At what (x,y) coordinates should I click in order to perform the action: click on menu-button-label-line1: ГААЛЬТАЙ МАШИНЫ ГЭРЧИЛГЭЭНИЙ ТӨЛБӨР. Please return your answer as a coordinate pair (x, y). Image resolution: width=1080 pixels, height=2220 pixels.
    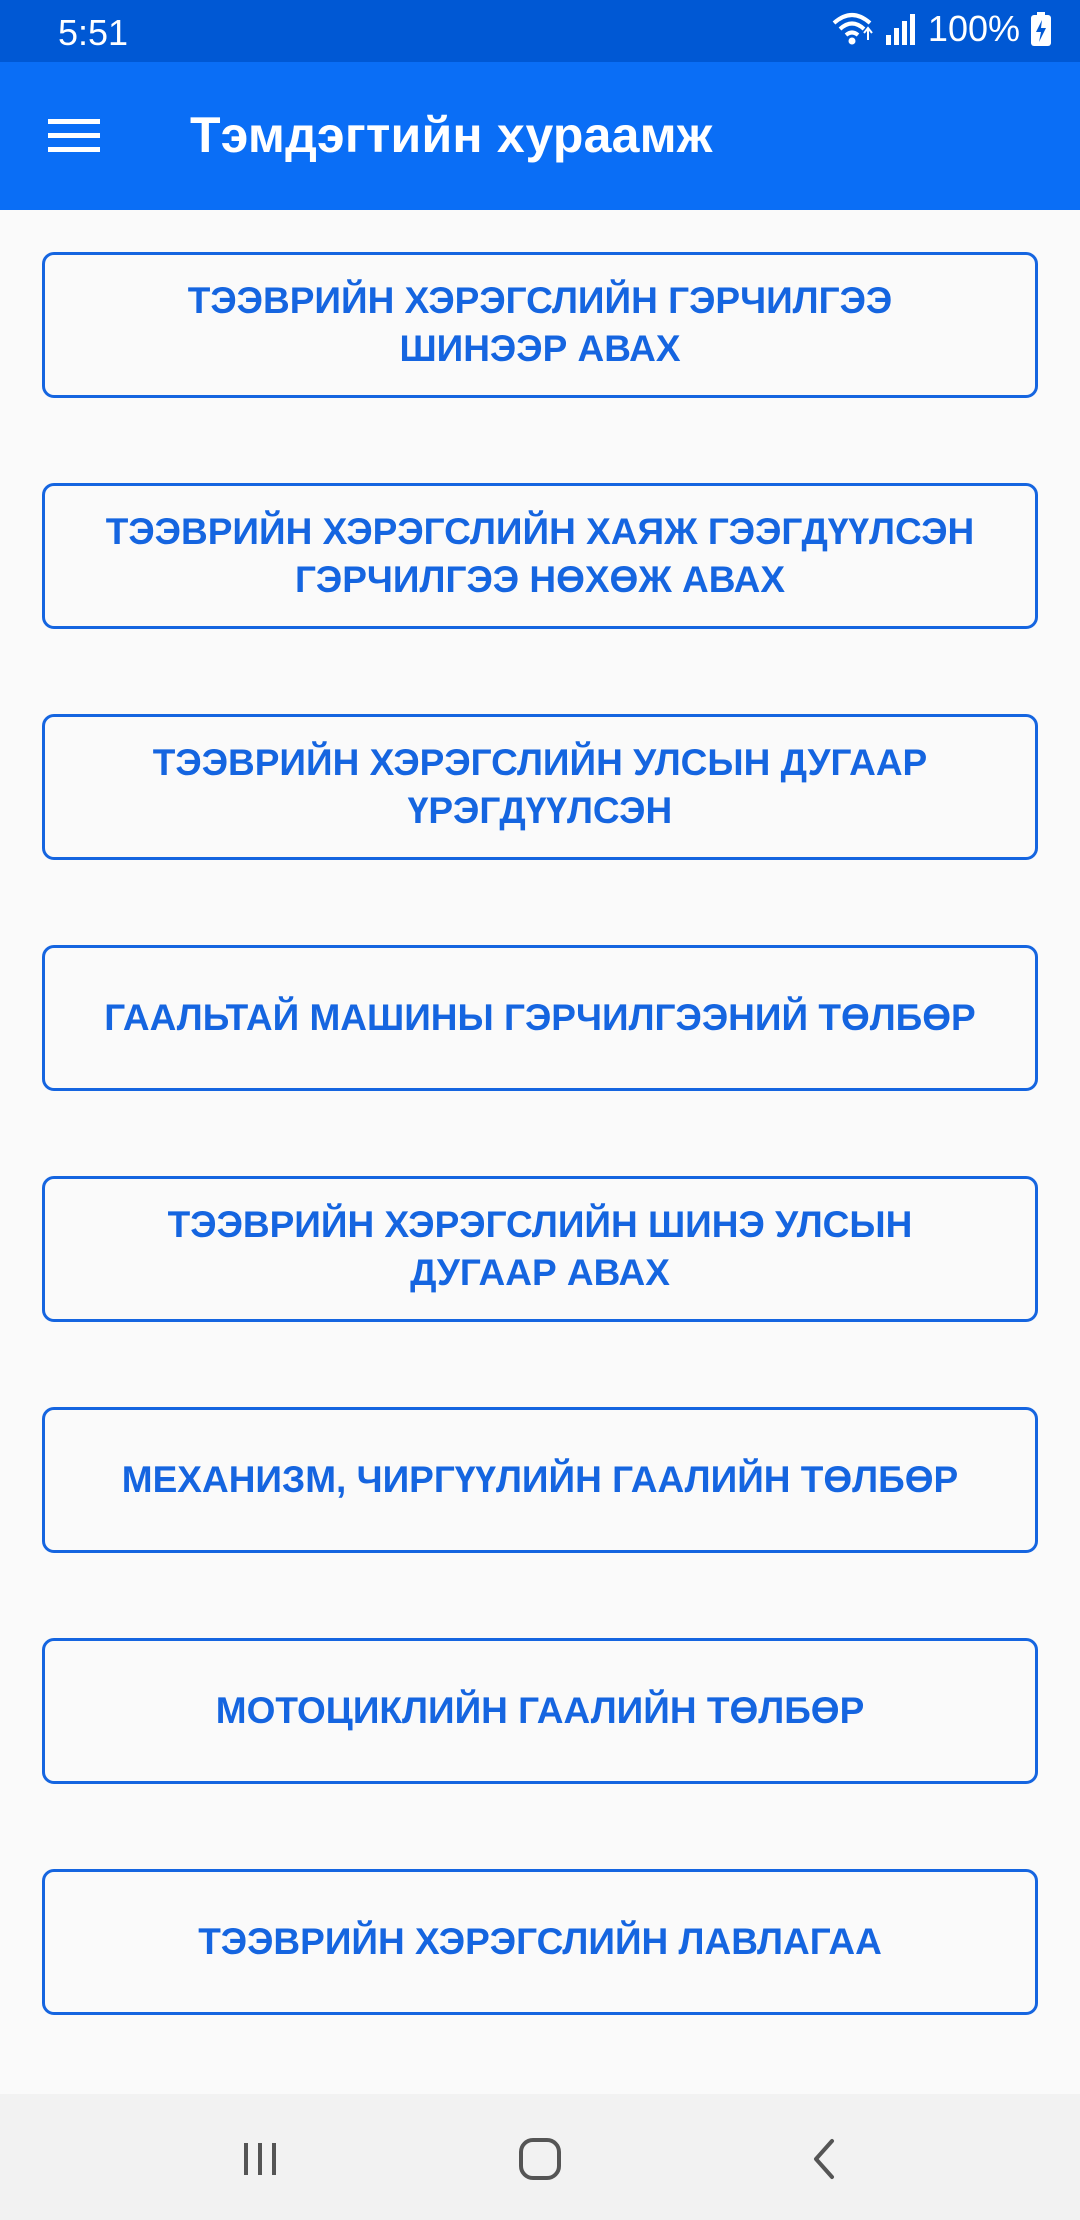
    Looking at the image, I should click on (540, 1017).